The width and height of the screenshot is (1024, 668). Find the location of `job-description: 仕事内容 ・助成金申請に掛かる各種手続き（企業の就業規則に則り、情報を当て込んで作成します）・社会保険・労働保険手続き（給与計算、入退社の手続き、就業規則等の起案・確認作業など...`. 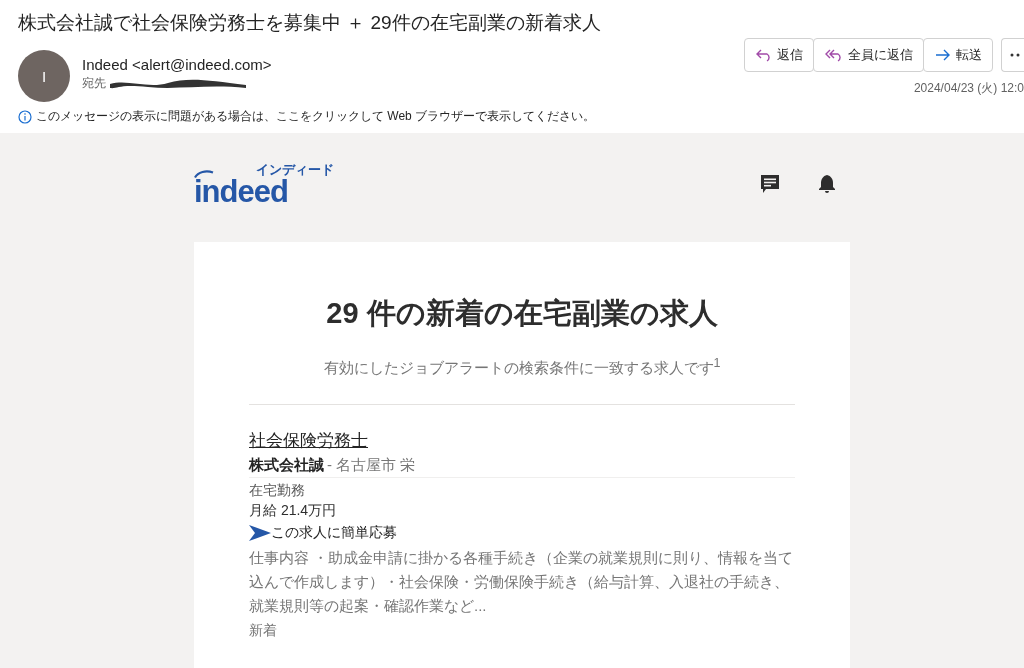

job-description: 仕事内容 ・助成金申請に掛かる各種手続き（企業の就業規則に則り、情報を当て込んで作成します）・社会保険・労働保険手続き（給与計算、入退社の手続き、就業規則等の起案・確認作業など... is located at coordinates (522, 582).